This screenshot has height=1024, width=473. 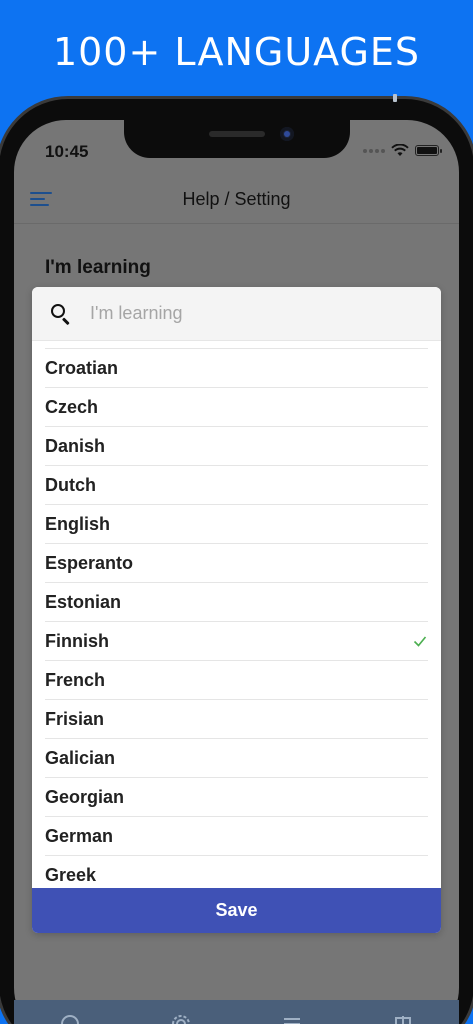 What do you see at coordinates (79, 835) in the screenshot?
I see `language-label: German` at bounding box center [79, 835].